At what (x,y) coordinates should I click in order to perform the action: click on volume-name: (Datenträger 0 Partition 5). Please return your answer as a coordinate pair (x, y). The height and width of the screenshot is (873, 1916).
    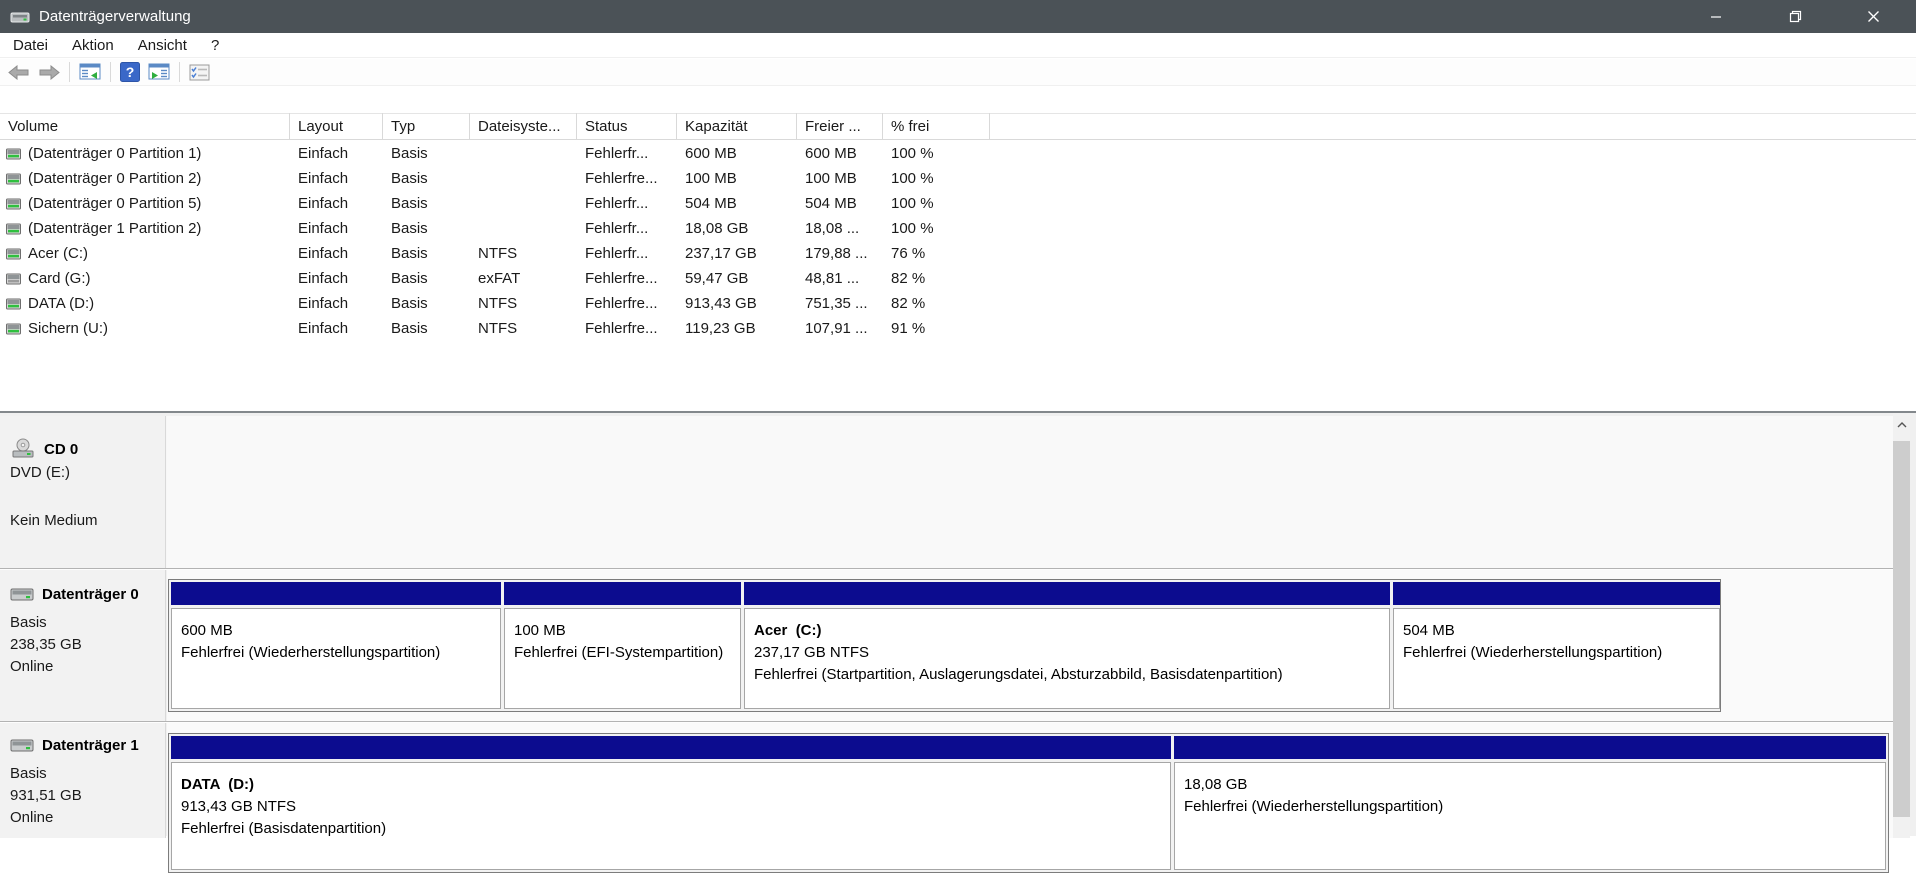
    Looking at the image, I should click on (115, 203).